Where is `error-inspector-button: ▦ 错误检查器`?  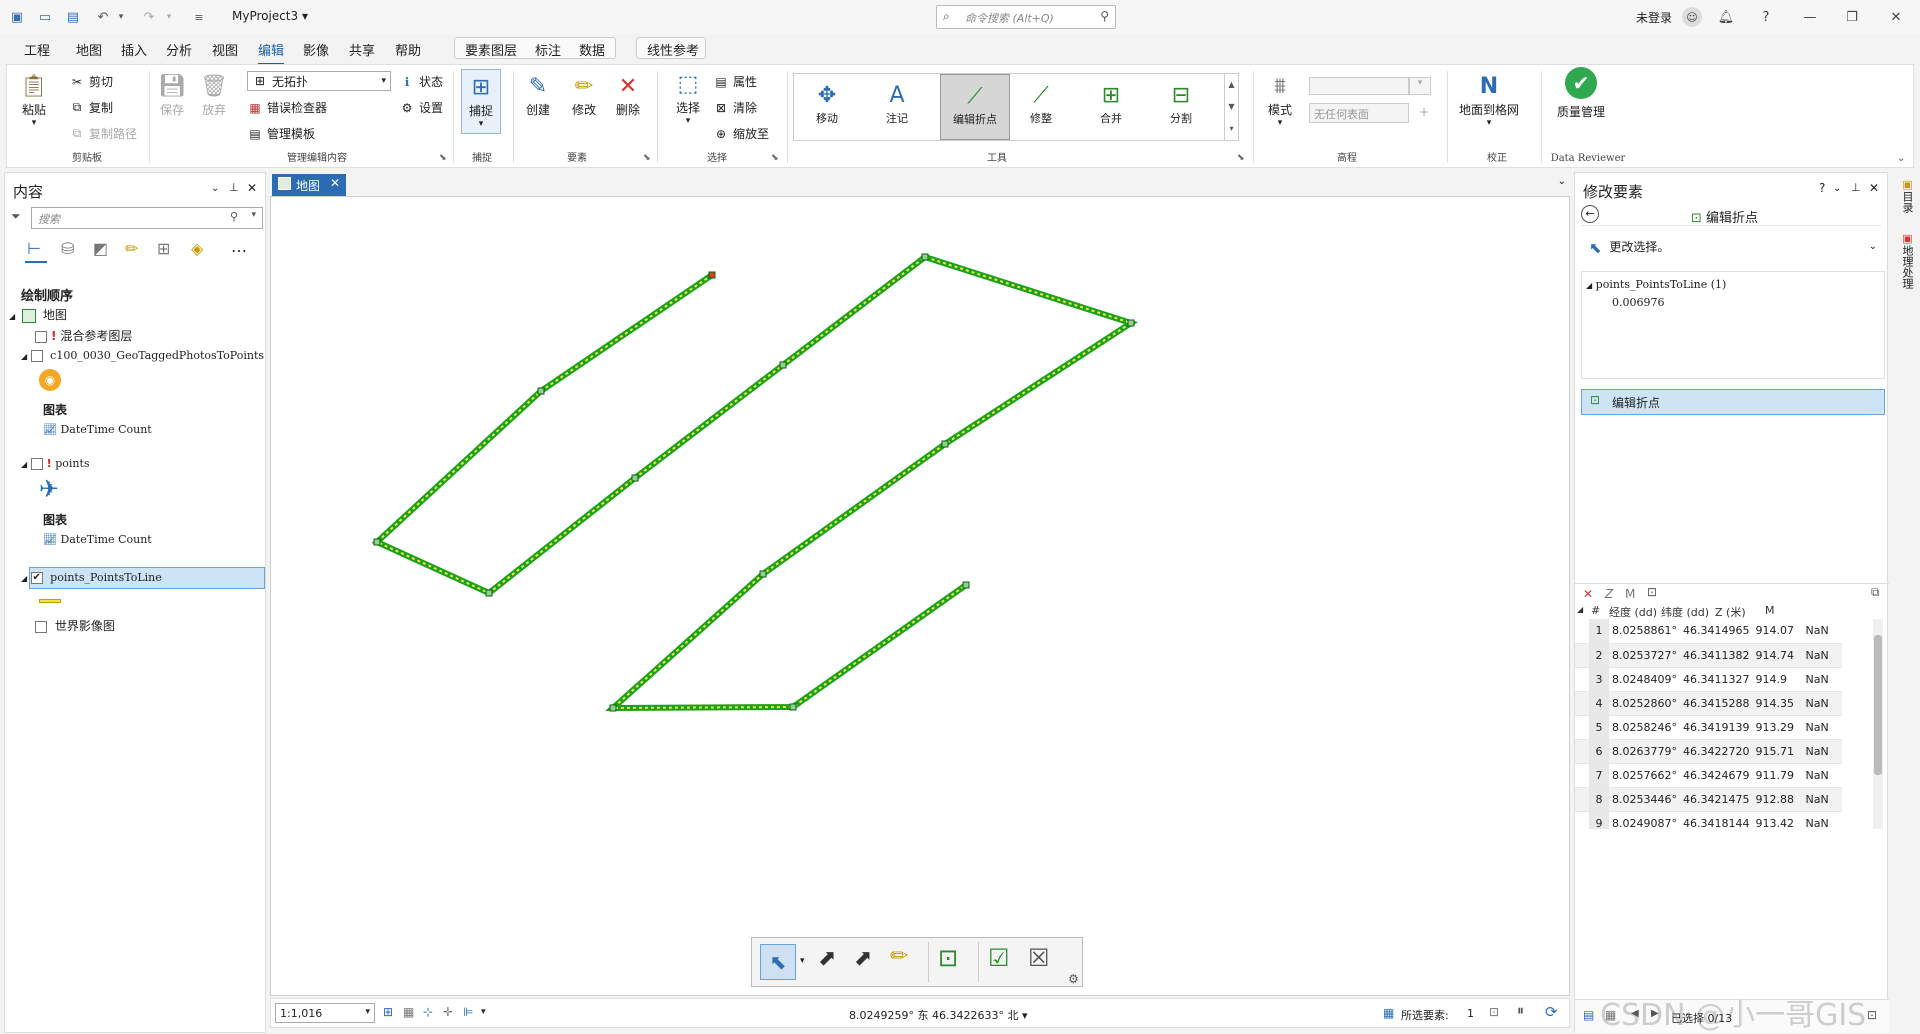 error-inspector-button: ▦ 错误检查器 is located at coordinates (287, 107).